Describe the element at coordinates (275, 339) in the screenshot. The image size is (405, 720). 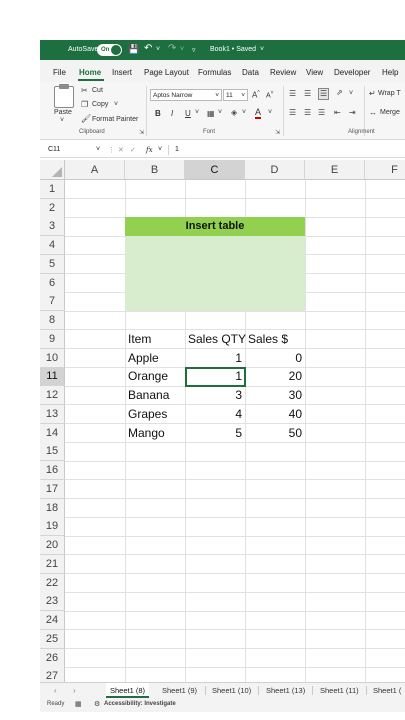
I see `header-sales-amount: Sales $` at that location.